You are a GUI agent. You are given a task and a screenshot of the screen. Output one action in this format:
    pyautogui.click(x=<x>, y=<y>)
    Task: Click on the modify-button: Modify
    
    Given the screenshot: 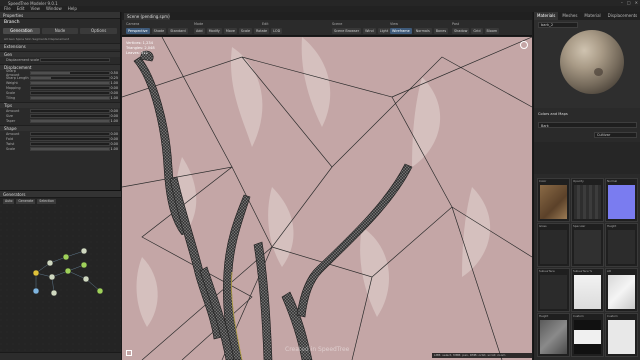 What is the action you would take?
    pyautogui.click(x=214, y=31)
    